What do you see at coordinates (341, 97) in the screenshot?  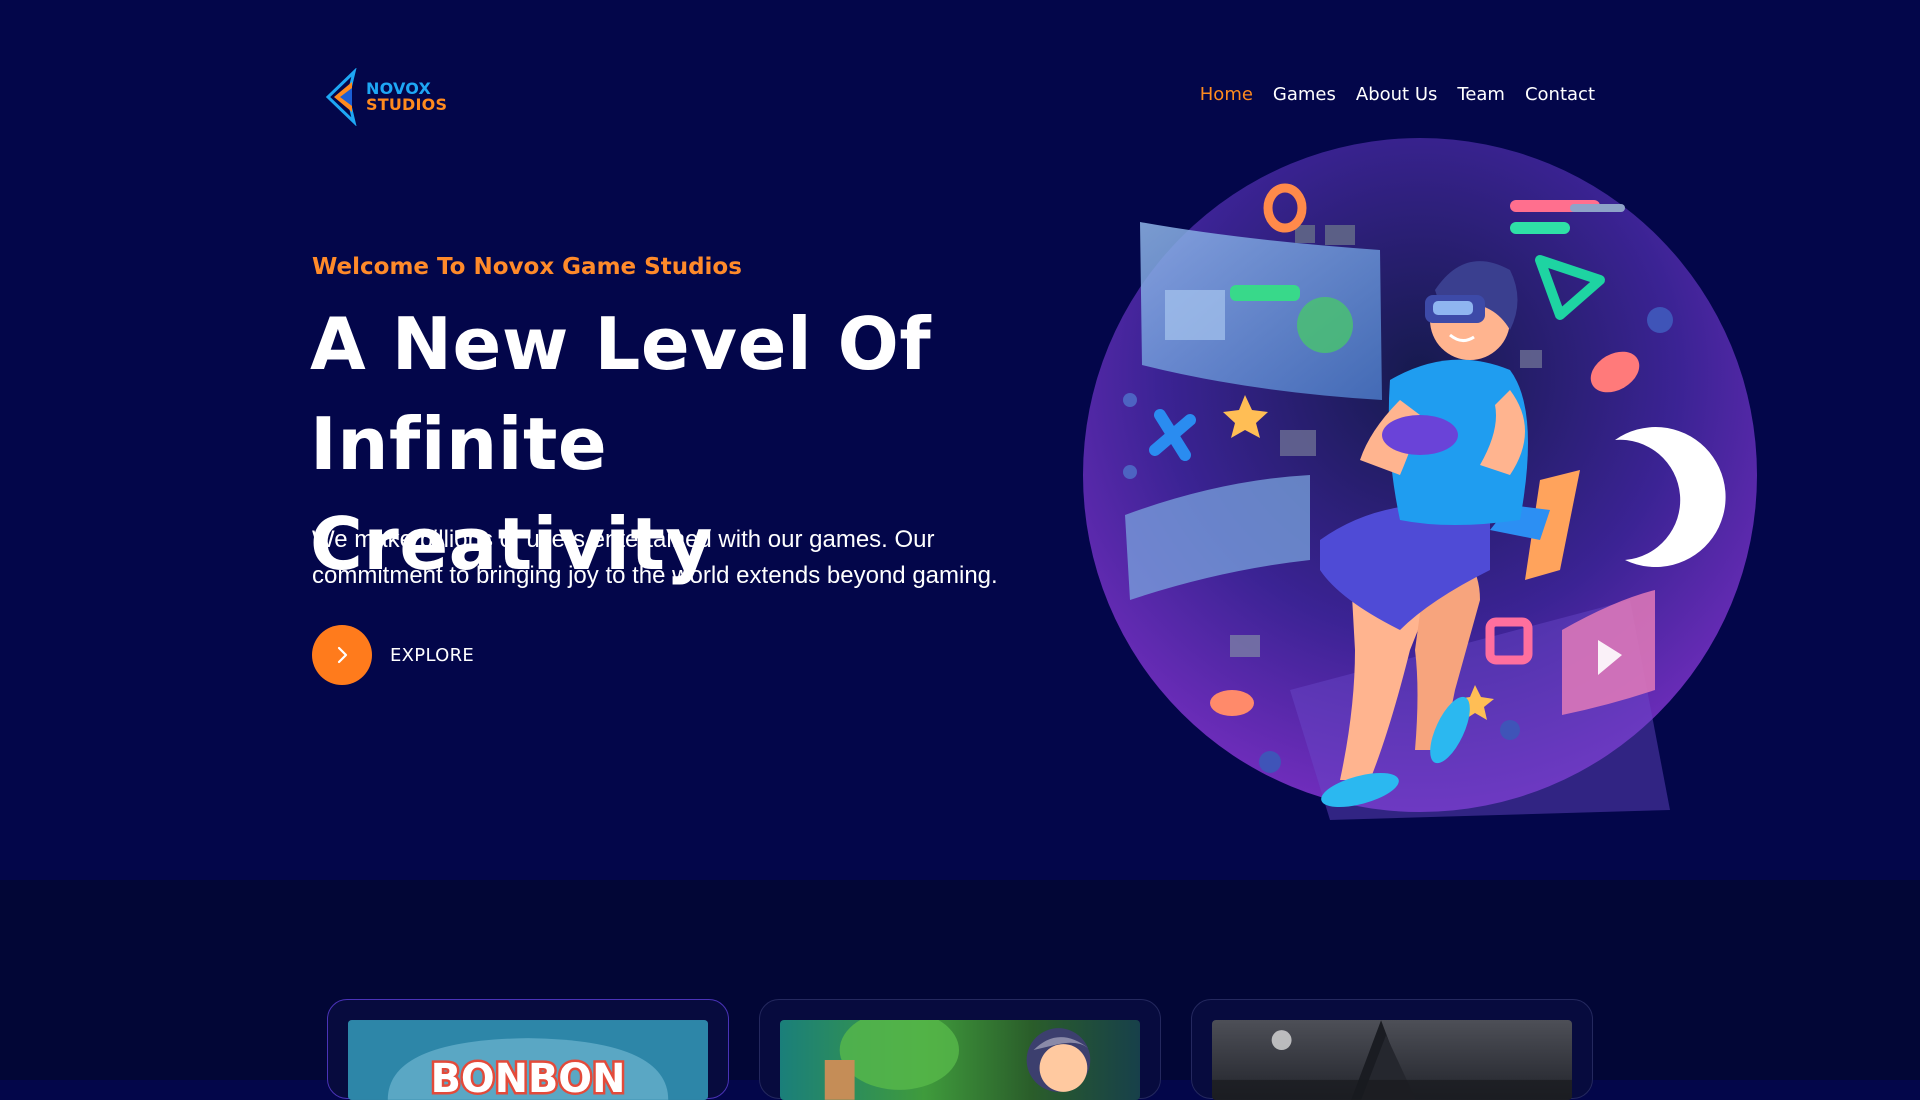 I see `novox-logo-icon` at bounding box center [341, 97].